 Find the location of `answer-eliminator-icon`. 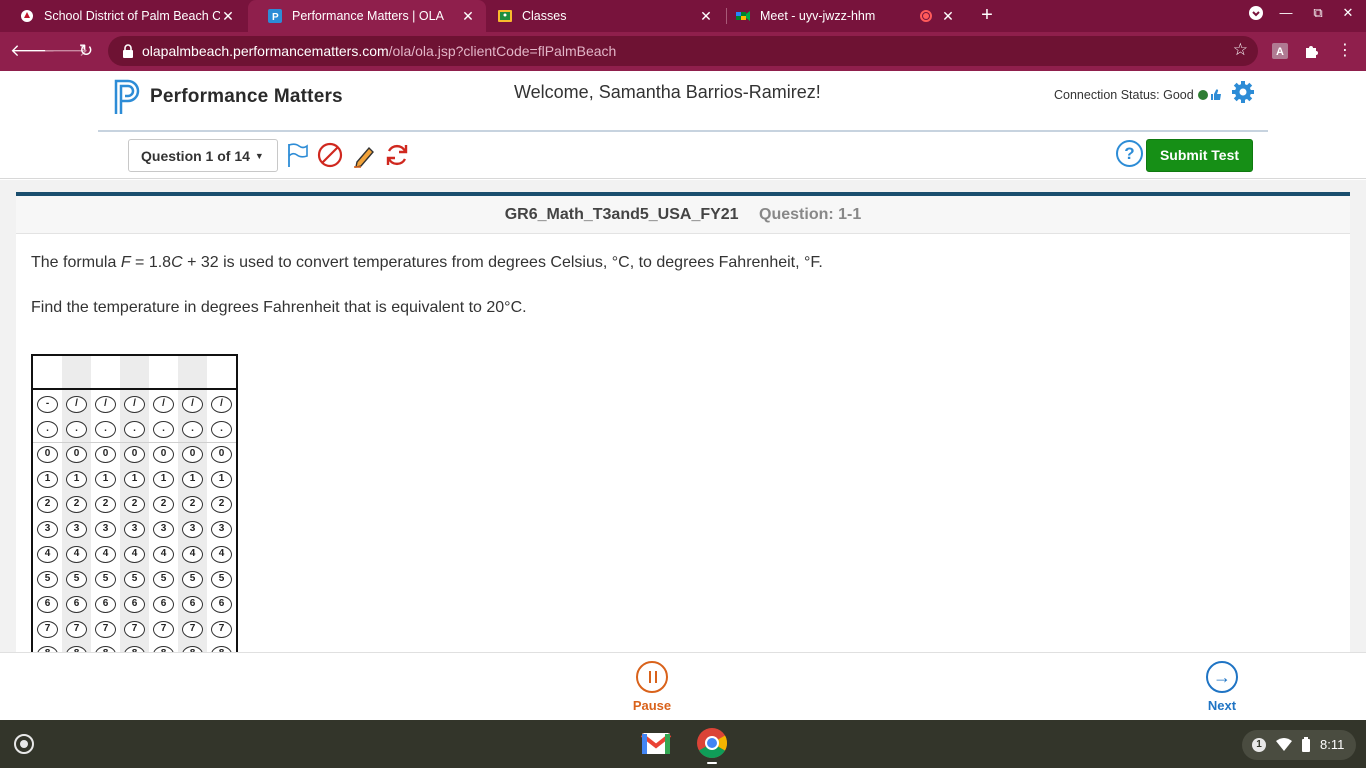

answer-eliminator-icon is located at coordinates (330, 155).